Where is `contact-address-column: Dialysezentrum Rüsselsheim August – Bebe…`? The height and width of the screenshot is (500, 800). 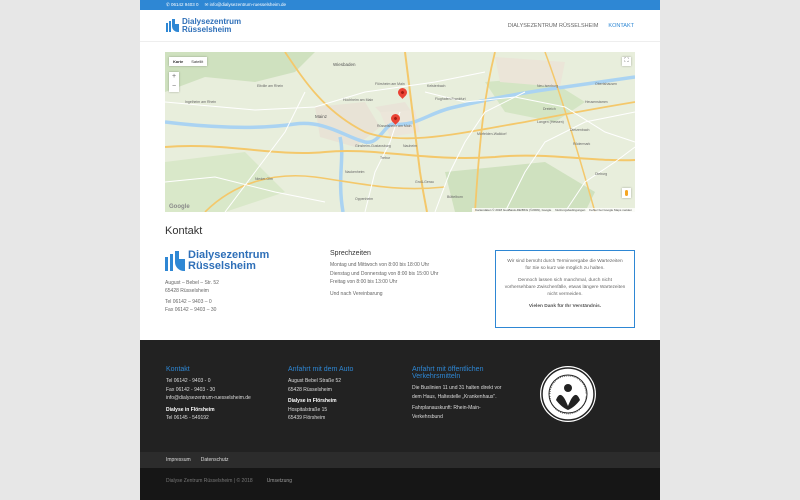 contact-address-column: Dialysezentrum Rüsselsheim August – Bebe… is located at coordinates (235, 282).